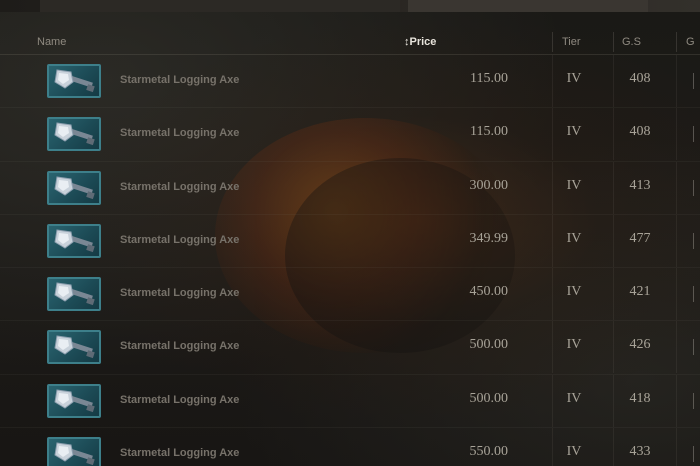  I want to click on item-gear-score: 418, so click(640, 398).